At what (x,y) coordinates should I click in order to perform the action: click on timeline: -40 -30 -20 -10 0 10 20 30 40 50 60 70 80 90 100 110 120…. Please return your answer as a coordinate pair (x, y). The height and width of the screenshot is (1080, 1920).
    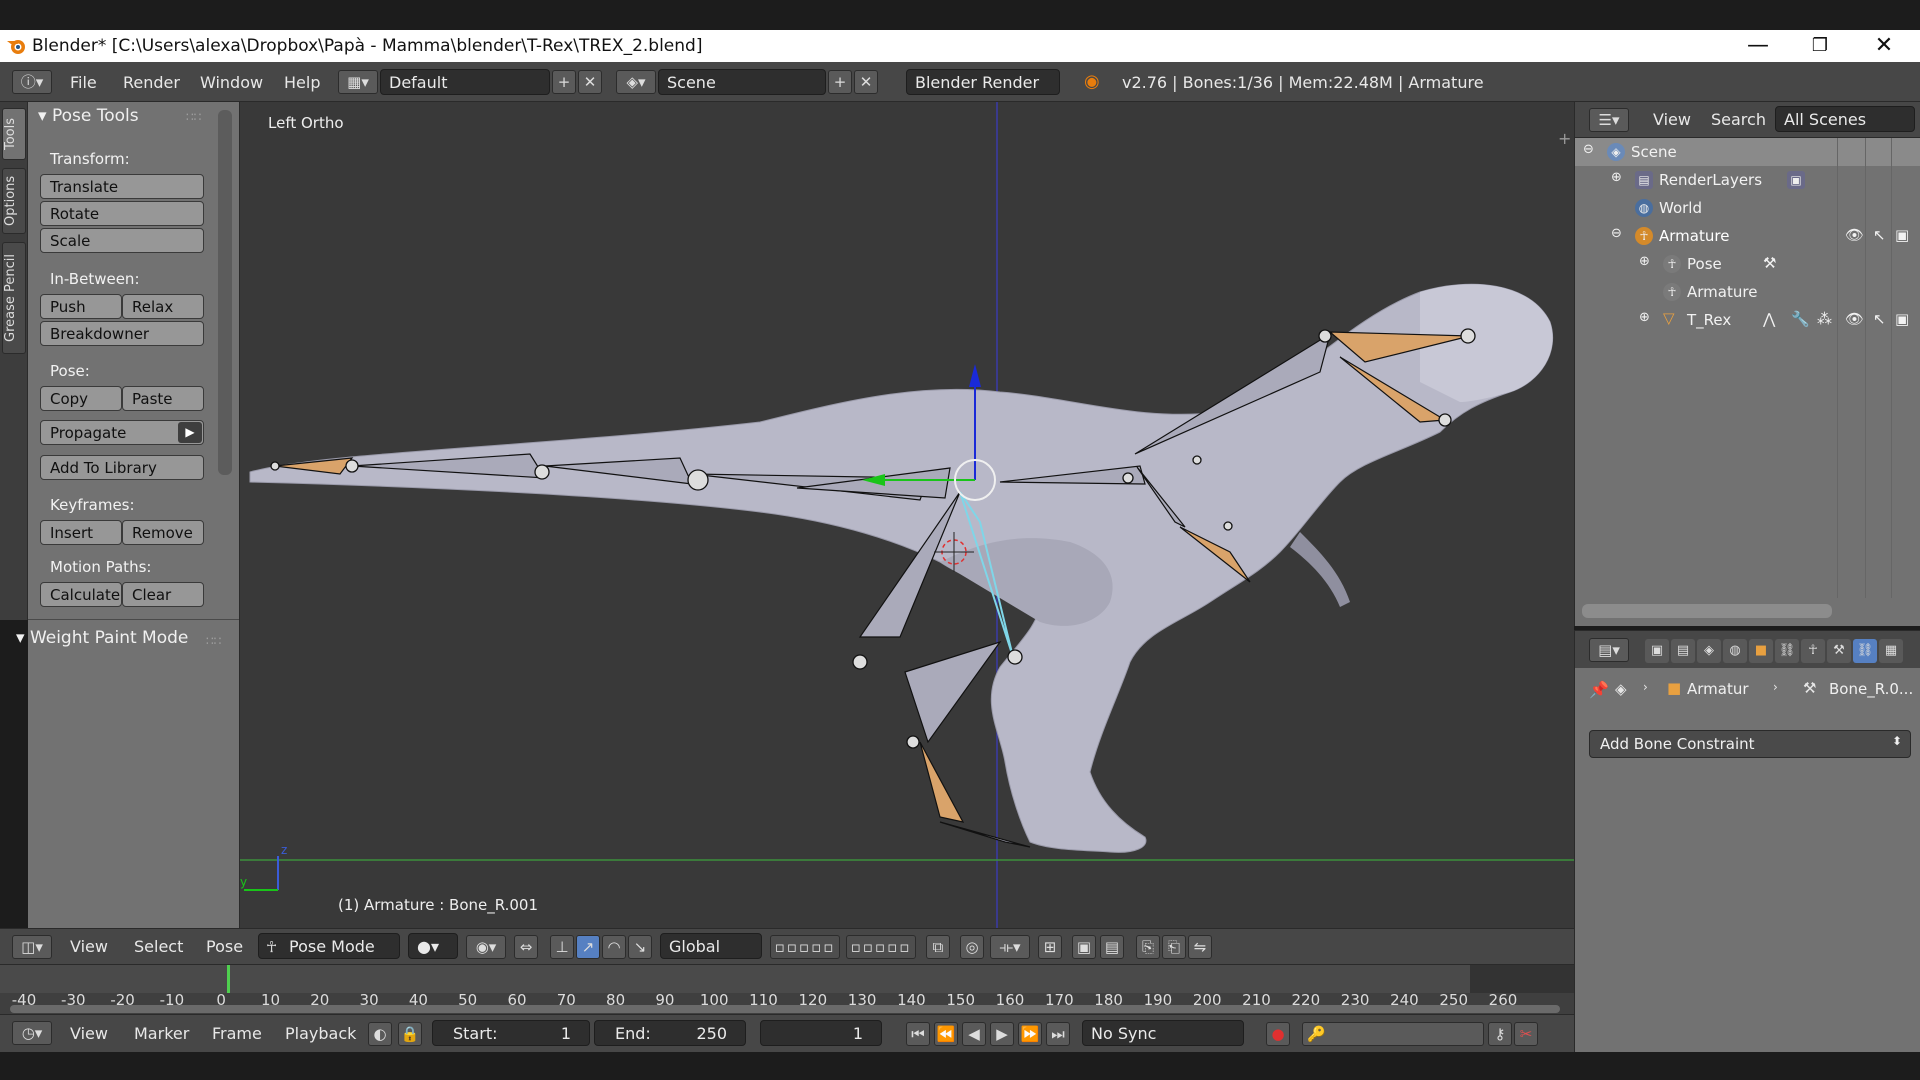
    Looking at the image, I should click on (787, 989).